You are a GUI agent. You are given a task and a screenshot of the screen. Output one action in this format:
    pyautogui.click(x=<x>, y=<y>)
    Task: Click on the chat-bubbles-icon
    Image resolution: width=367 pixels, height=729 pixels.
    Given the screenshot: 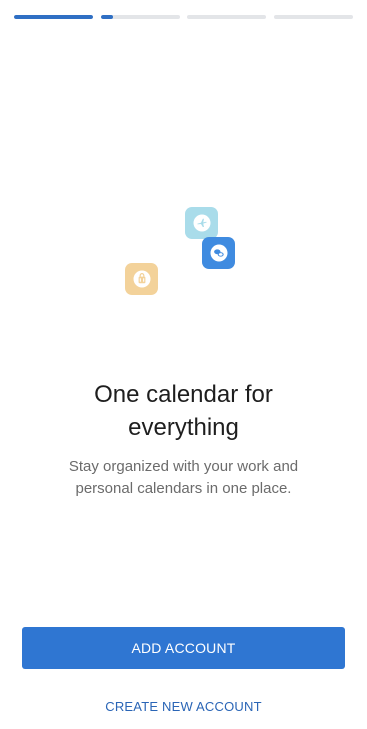 What is the action you would take?
    pyautogui.click(x=218, y=253)
    